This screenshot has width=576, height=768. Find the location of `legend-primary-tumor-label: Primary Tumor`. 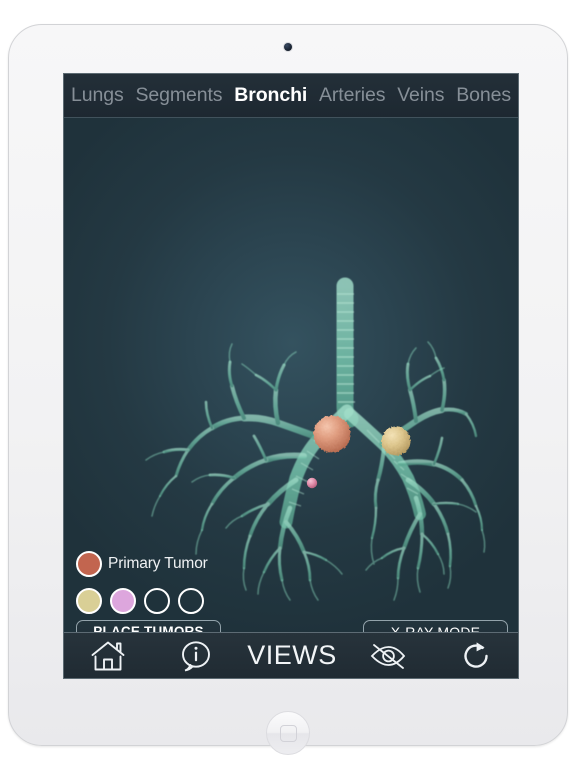

legend-primary-tumor-label: Primary Tumor is located at coordinates (158, 563).